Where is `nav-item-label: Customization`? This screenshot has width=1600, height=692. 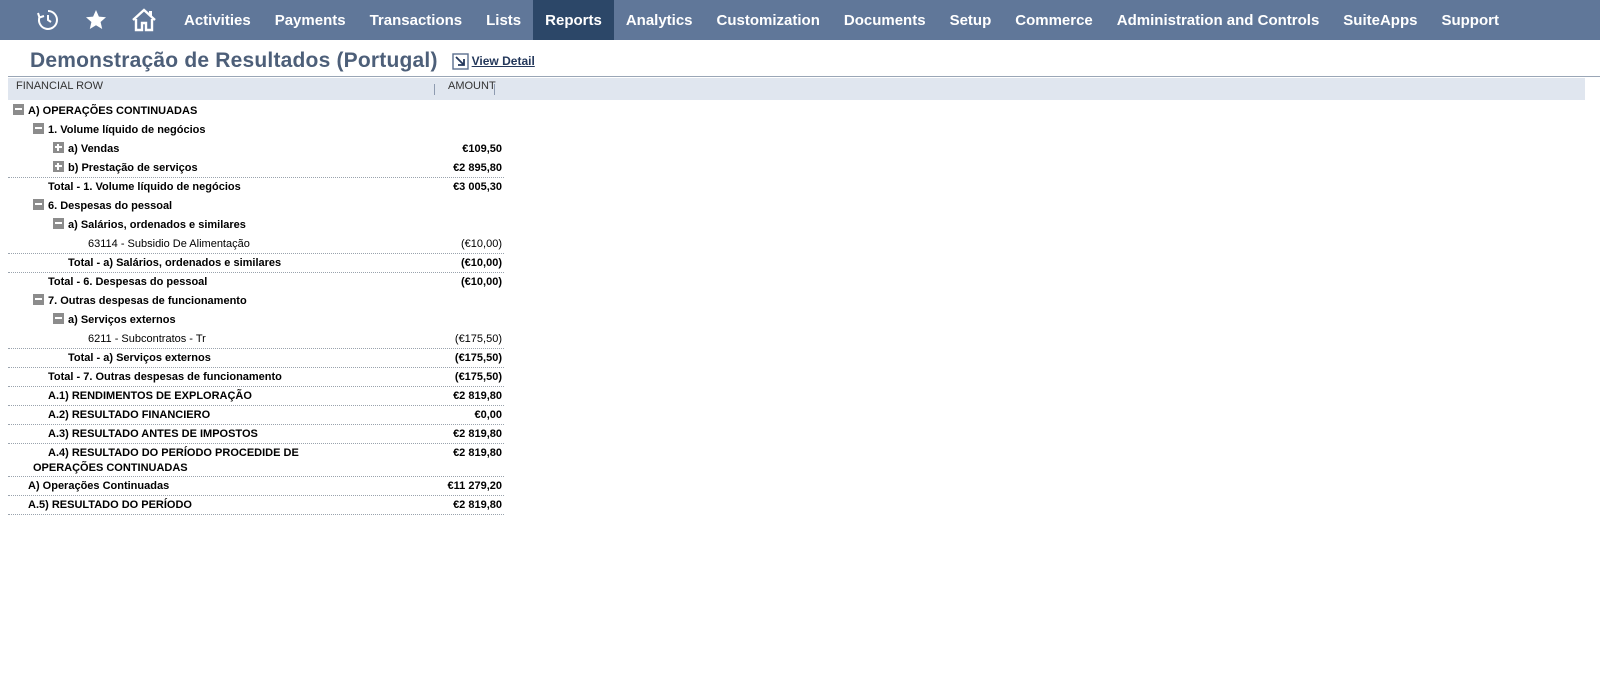 nav-item-label: Customization is located at coordinates (768, 20).